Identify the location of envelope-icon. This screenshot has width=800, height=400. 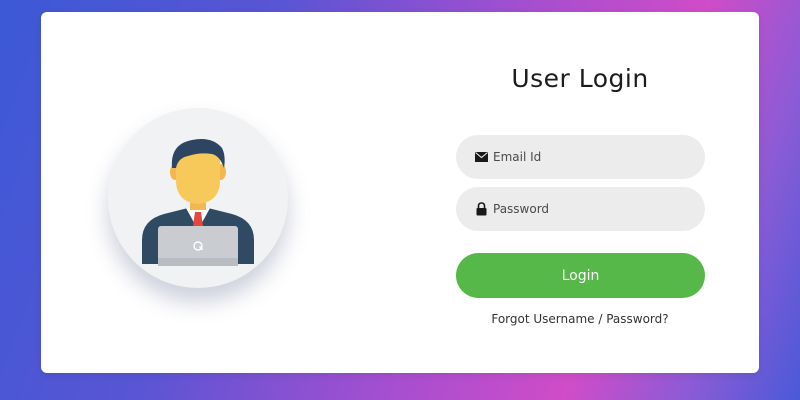
(481, 157).